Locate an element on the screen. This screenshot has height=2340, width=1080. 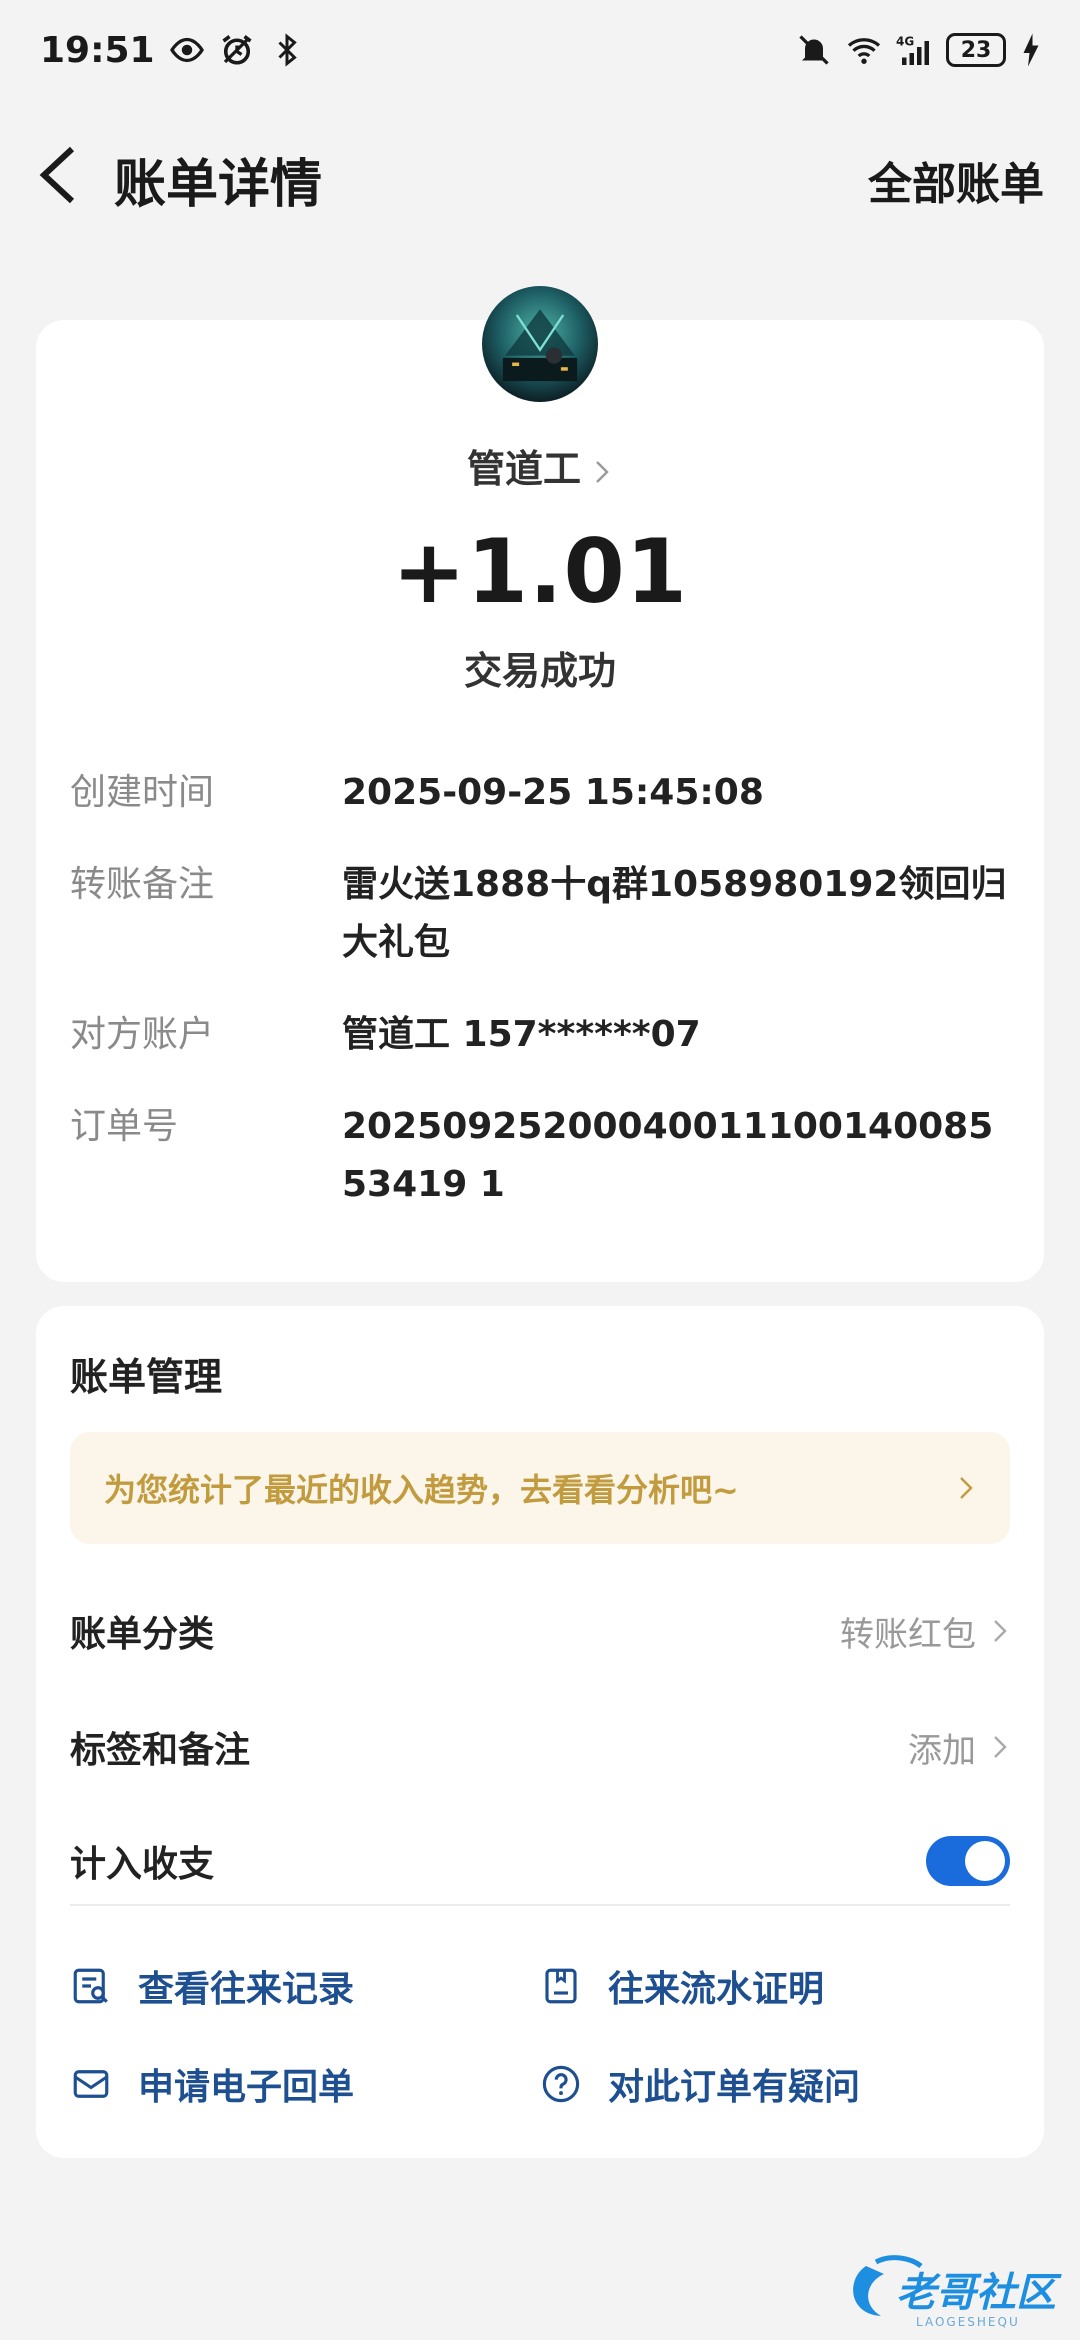
order-question-link: 对此订单有疑问 is located at coordinates (700, 2084).